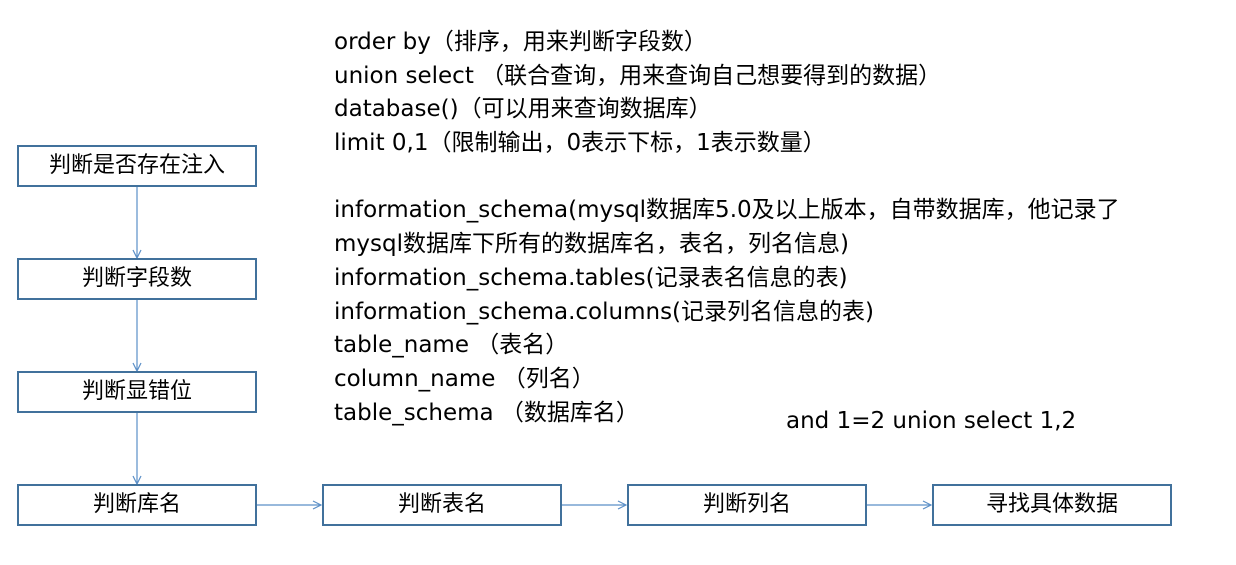 The image size is (1236, 565). What do you see at coordinates (580, 143) in the screenshot?
I see `note-limit: limit 0,1（限制输出，0表示下标，1表示数量）` at bounding box center [580, 143].